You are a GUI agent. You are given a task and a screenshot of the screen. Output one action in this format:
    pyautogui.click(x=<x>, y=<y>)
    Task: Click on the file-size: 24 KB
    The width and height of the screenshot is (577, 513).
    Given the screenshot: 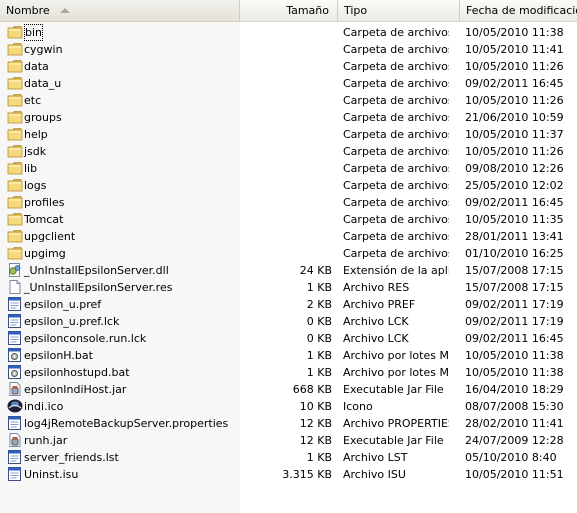 What is the action you would take?
    pyautogui.click(x=315, y=270)
    